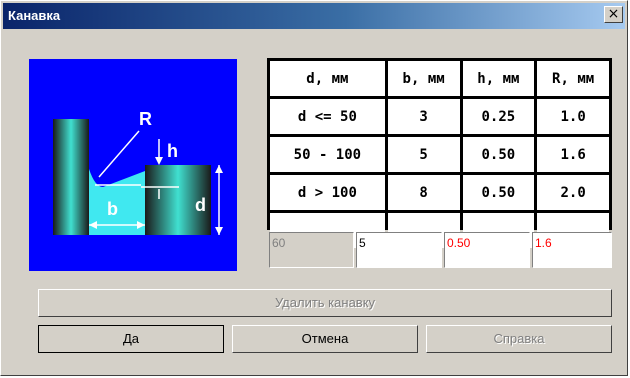 The image size is (630, 378). Describe the element at coordinates (613, 14) in the screenshot. I see `close-button: ×` at that location.